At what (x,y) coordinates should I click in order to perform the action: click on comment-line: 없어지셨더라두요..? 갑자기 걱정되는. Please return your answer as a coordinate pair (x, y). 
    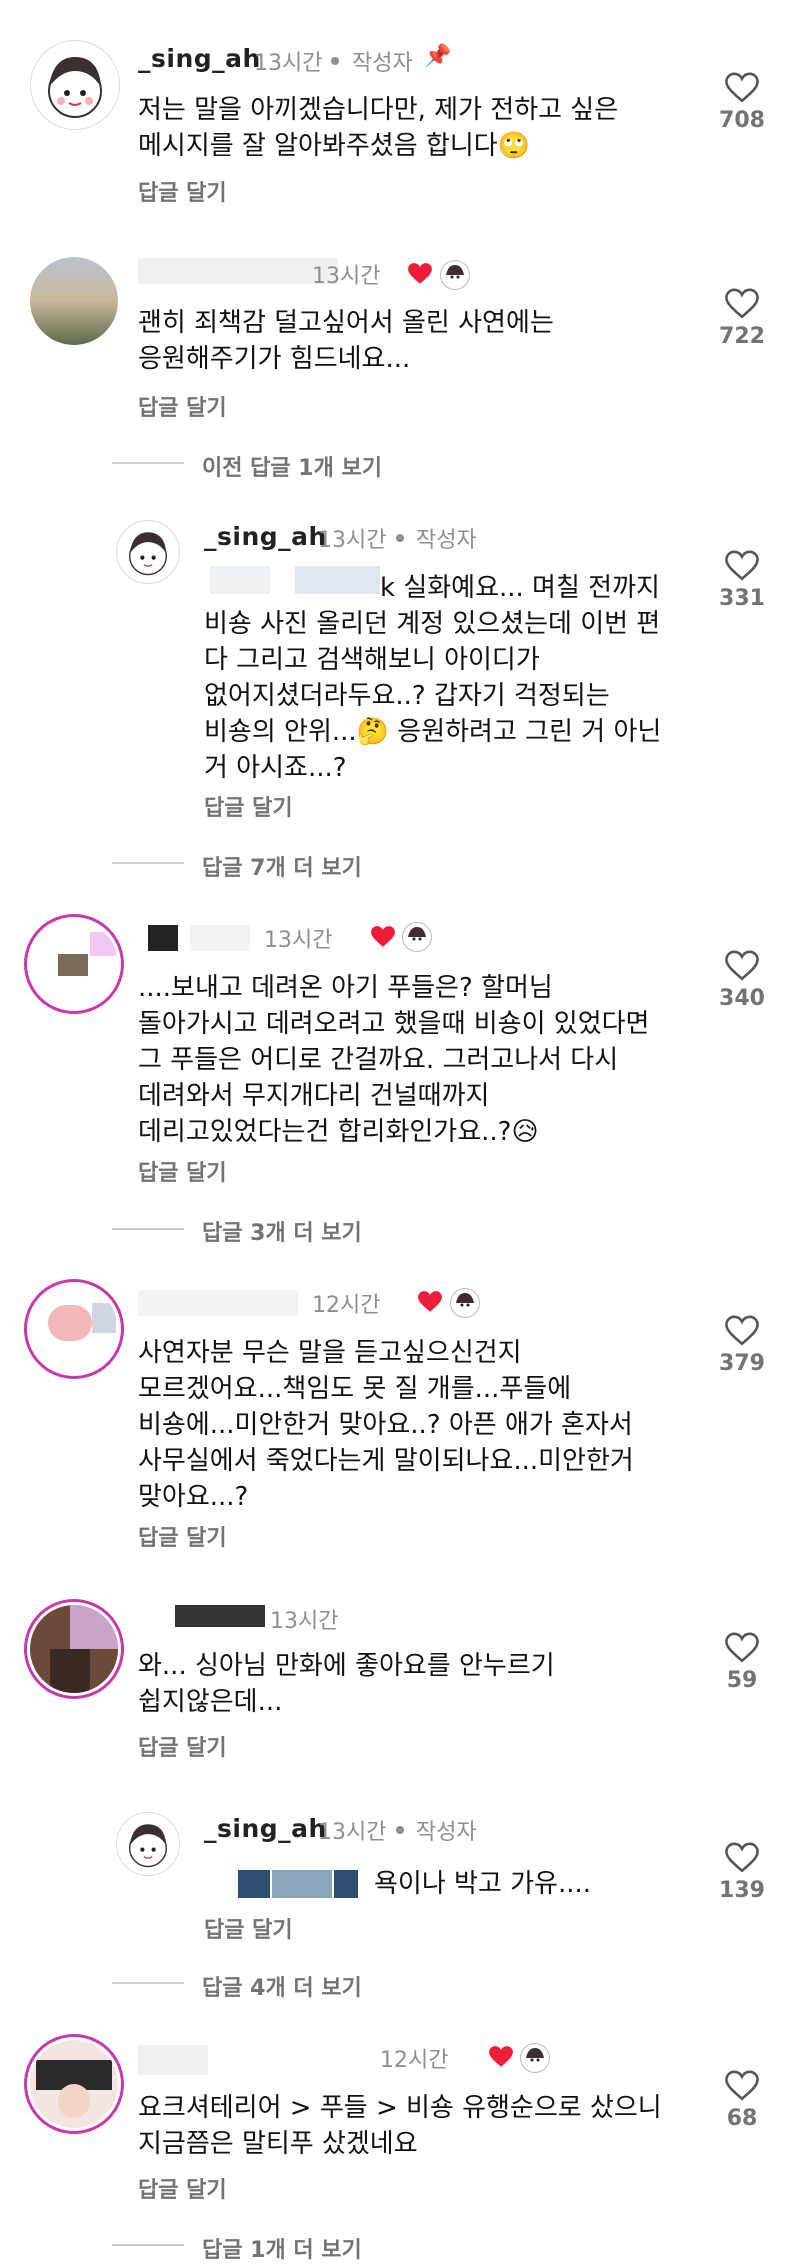
    Looking at the image, I should click on (407, 696).